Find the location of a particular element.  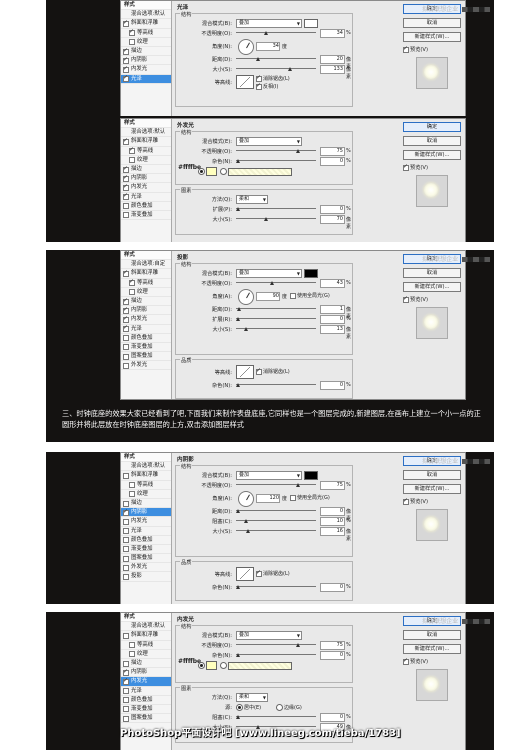

noise-slider is located at coordinates (276, 587).